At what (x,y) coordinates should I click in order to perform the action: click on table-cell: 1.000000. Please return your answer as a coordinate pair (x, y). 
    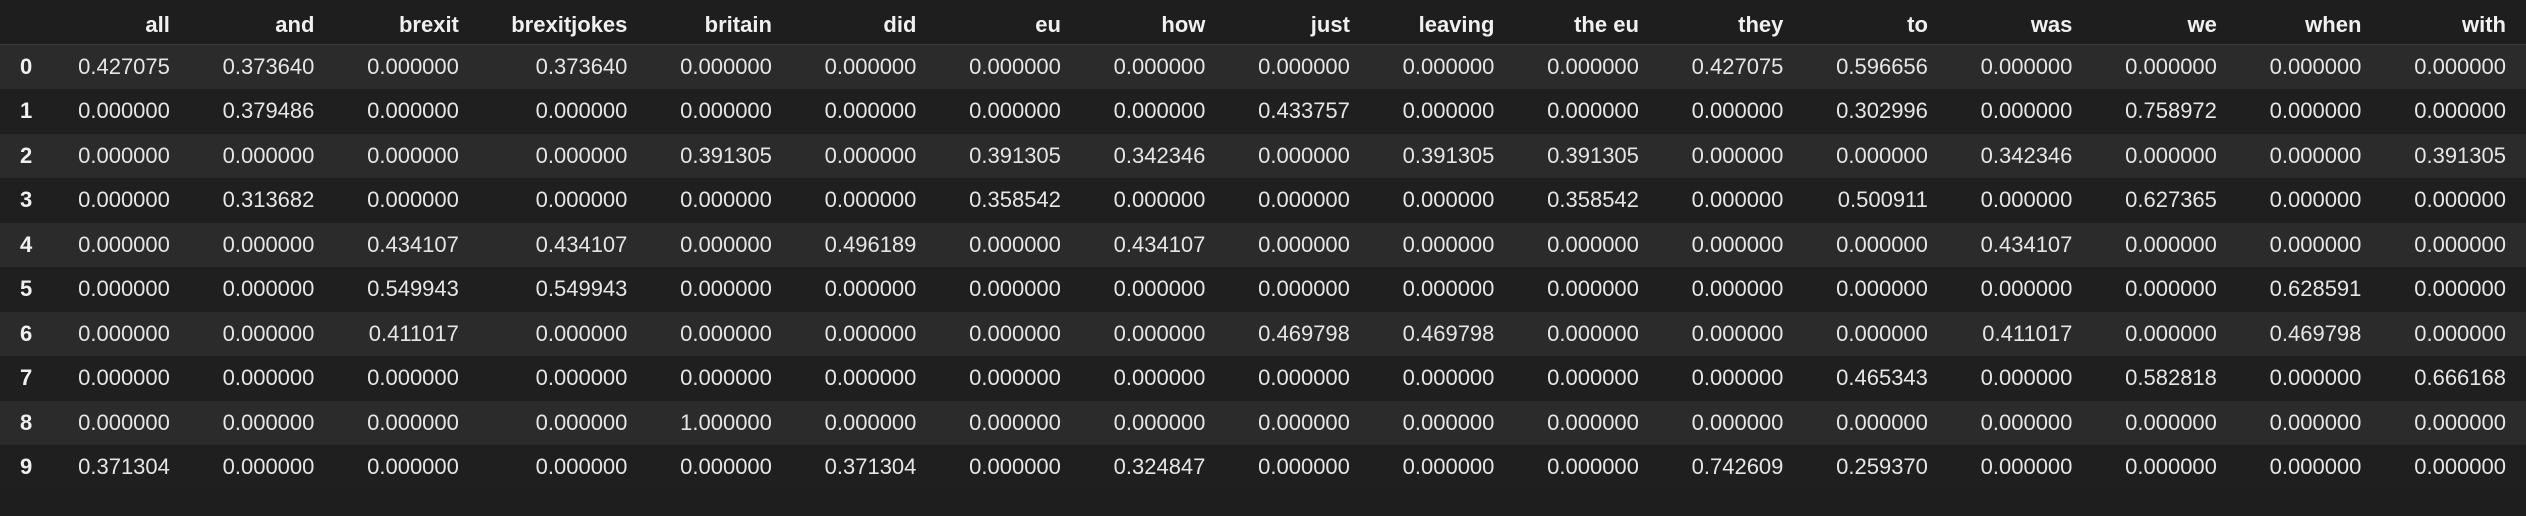
    Looking at the image, I should click on (726, 422).